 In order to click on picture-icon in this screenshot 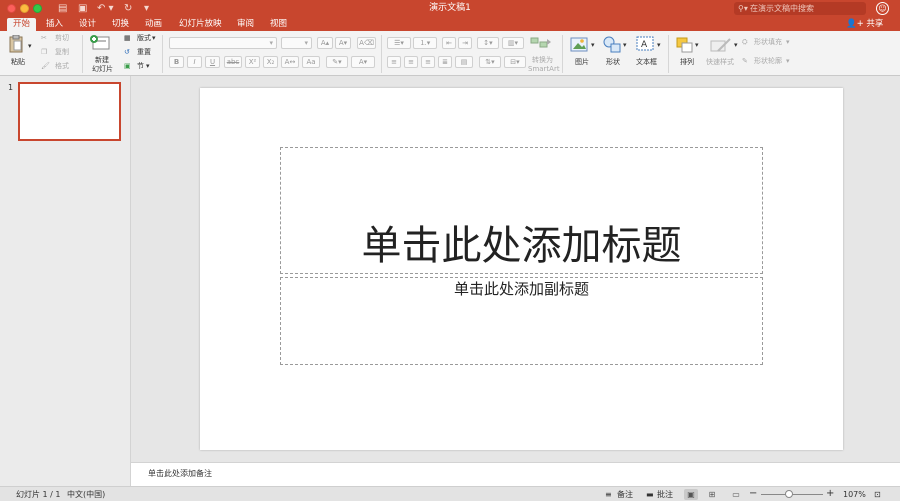, I will do `click(579, 44)`.